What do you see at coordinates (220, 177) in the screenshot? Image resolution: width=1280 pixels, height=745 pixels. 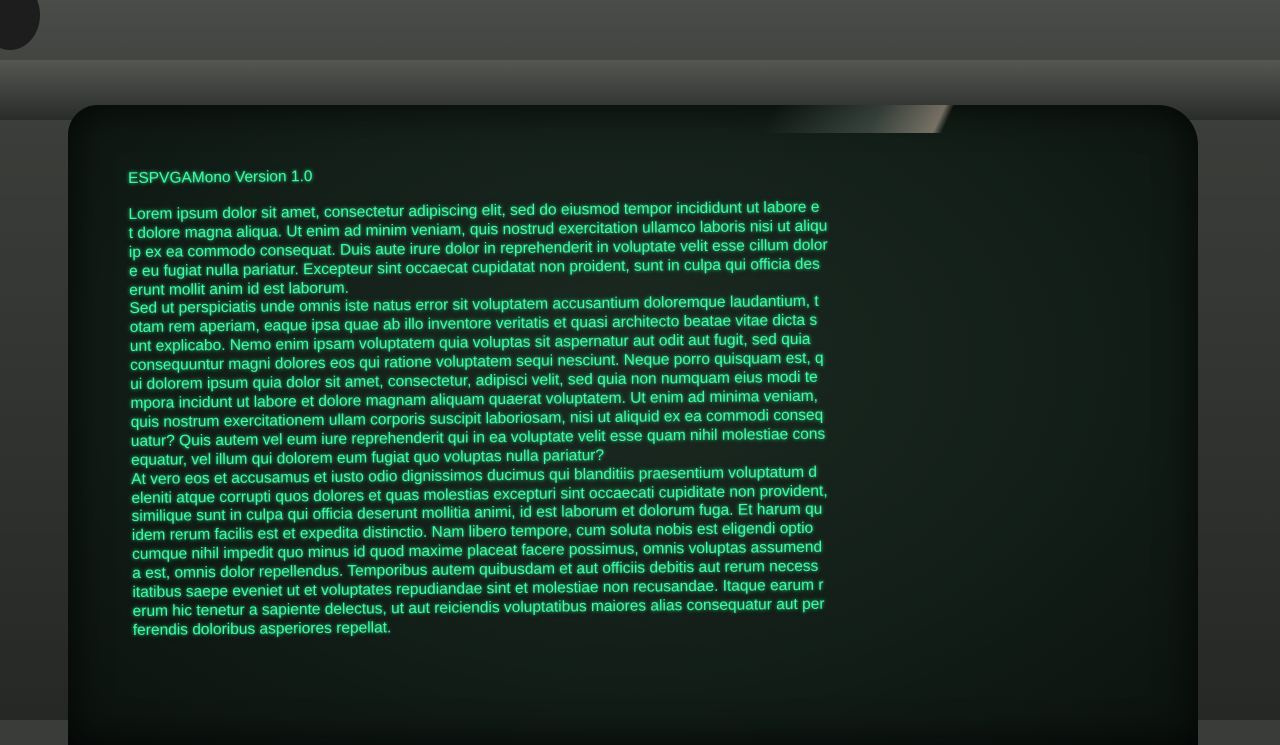 I see `terminal-title: ESPVGAMono Version 1.0` at bounding box center [220, 177].